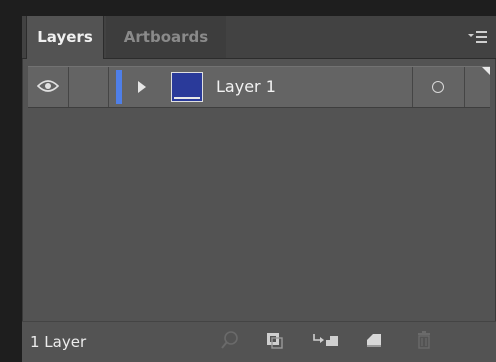  Describe the element at coordinates (88, 87) in the screenshot. I see `lock-toggle` at that location.